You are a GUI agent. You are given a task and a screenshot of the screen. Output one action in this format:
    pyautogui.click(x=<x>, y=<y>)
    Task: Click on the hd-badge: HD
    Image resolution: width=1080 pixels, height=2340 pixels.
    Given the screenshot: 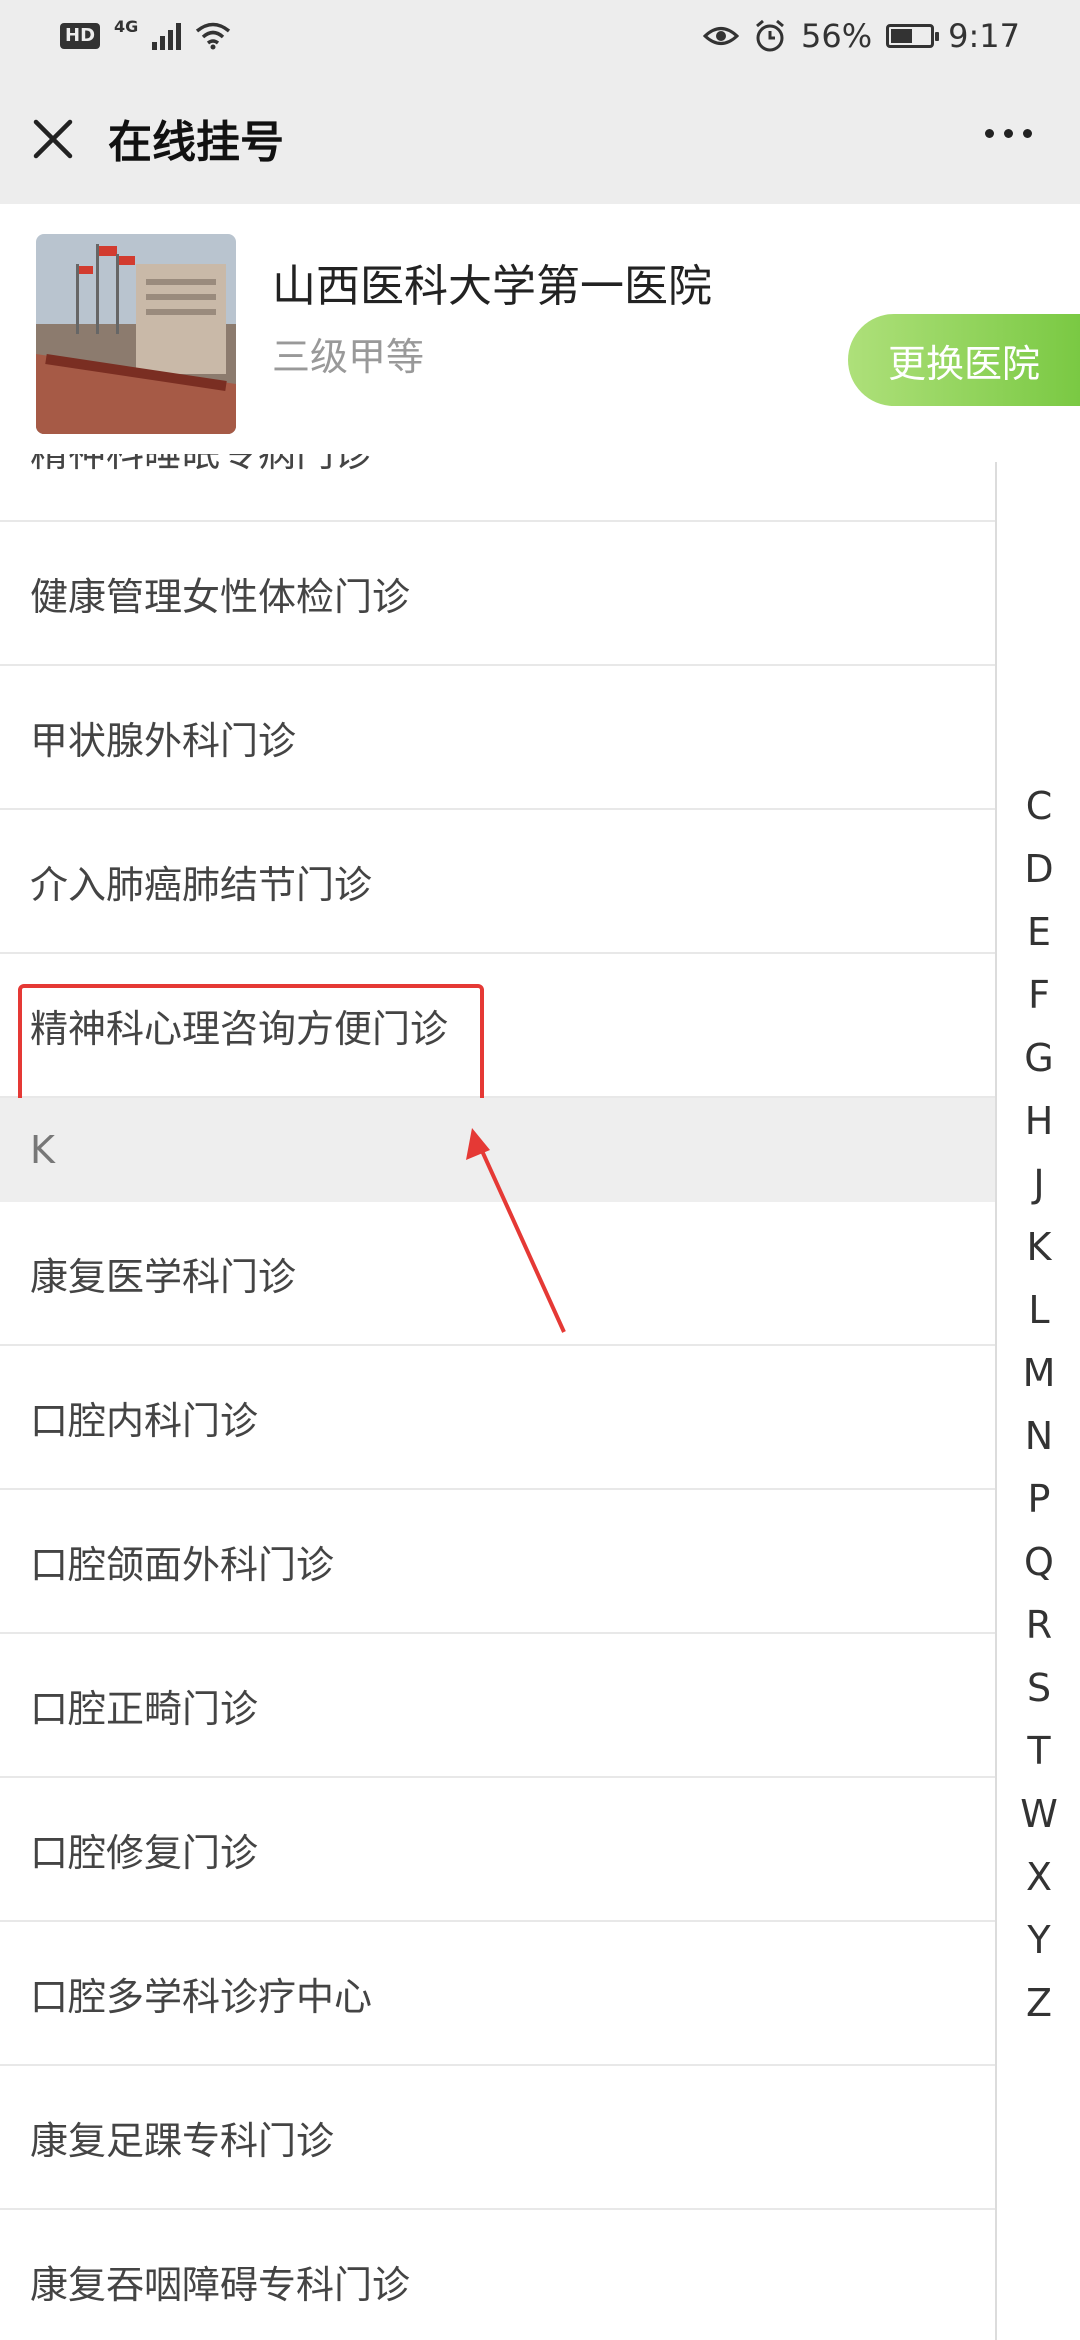 What is the action you would take?
    pyautogui.click(x=80, y=36)
    